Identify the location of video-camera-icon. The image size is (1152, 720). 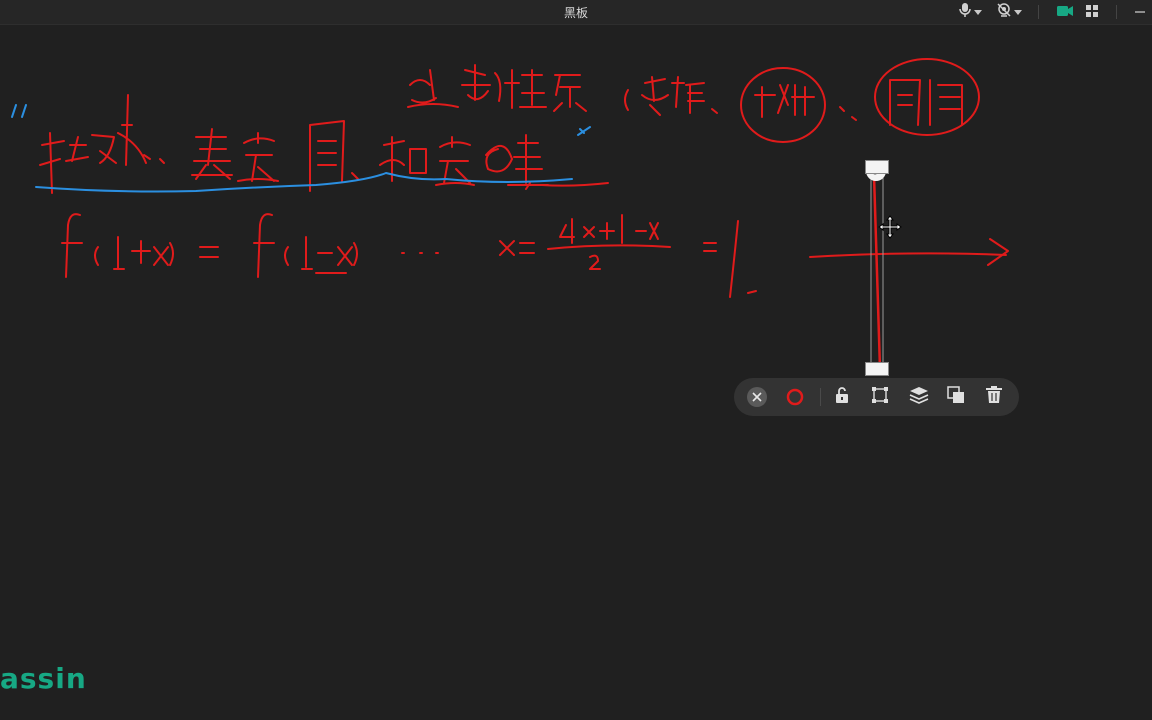
(1065, 12).